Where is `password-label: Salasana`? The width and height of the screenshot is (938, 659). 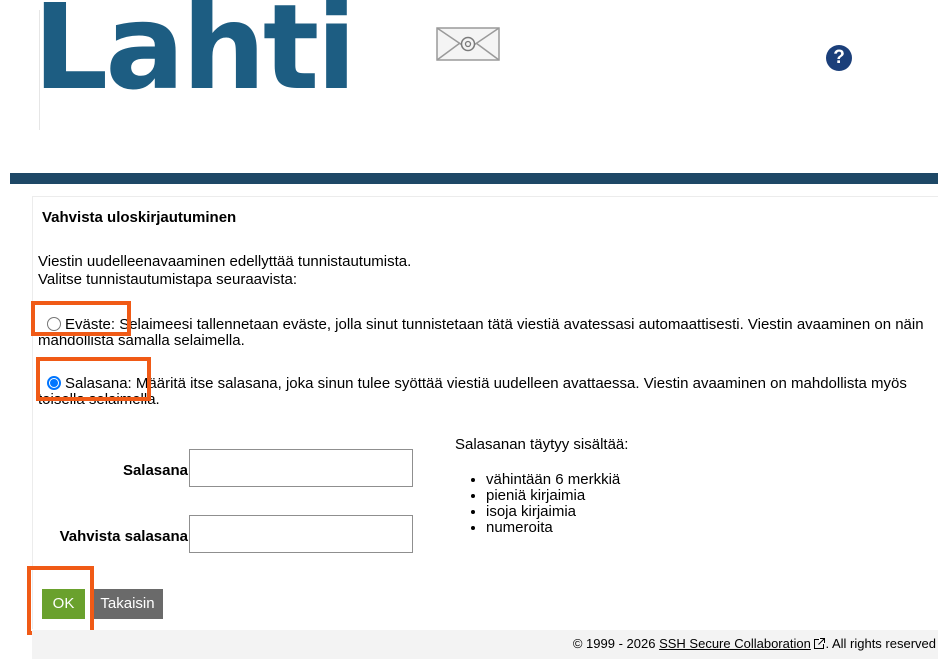
password-label: Salasana is located at coordinates (155, 470).